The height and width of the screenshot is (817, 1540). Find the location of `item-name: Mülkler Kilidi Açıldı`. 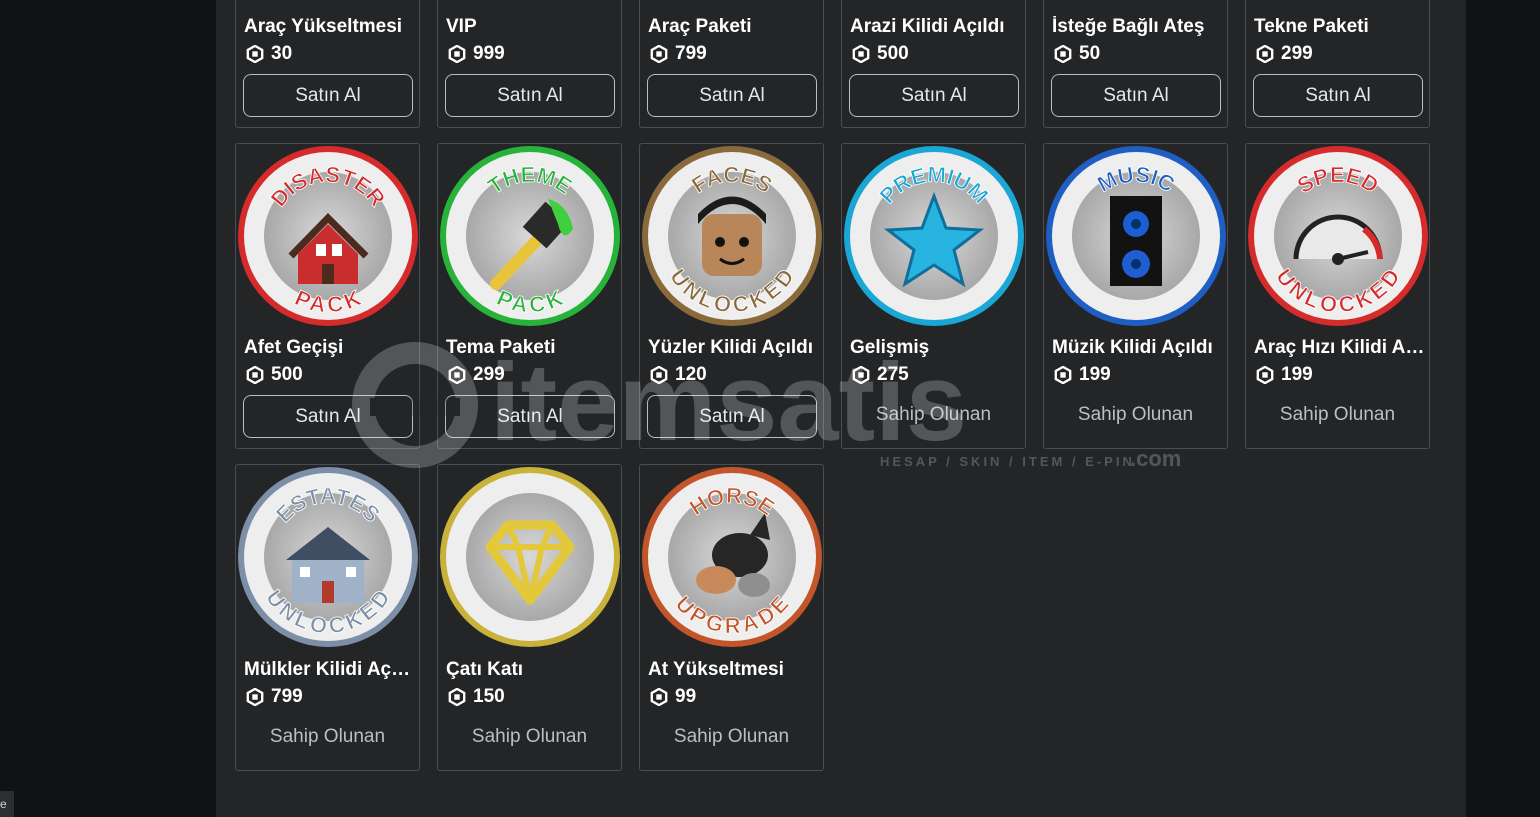

item-name: Mülkler Kilidi Açıldı is located at coordinates (329, 669).